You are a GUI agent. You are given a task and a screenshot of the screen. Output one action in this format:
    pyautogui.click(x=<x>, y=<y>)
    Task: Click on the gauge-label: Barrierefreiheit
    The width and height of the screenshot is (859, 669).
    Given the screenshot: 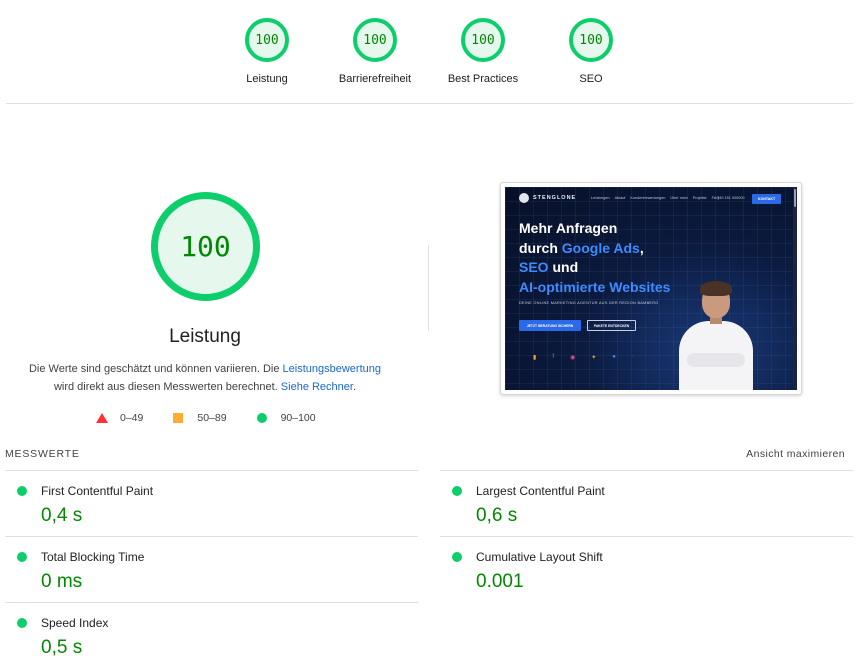 What is the action you would take?
    pyautogui.click(x=375, y=79)
    